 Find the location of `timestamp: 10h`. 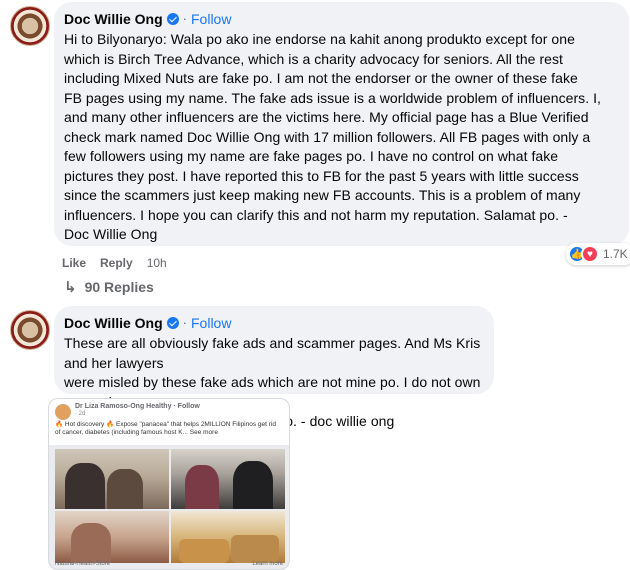

timestamp: 10h is located at coordinates (157, 263).